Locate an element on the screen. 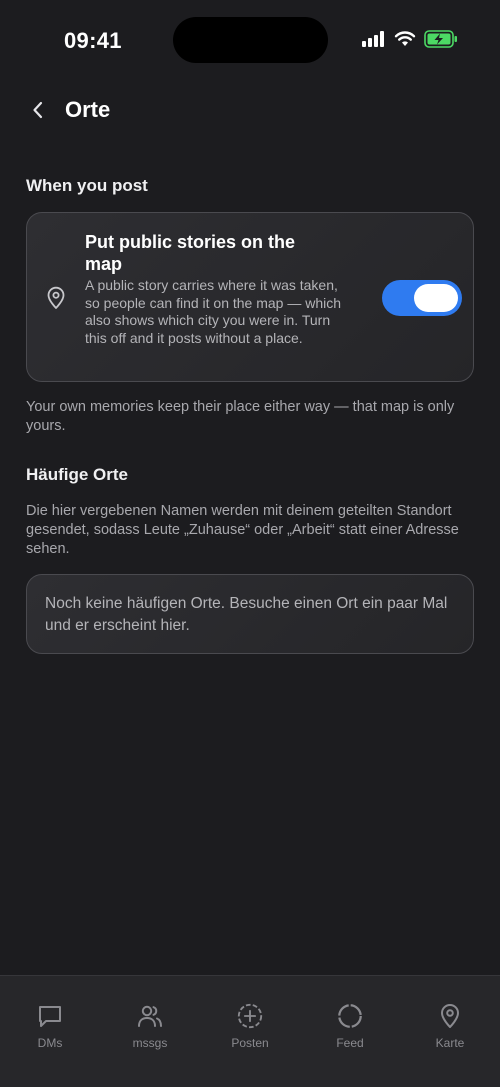  section-title-when-you-post: When you post is located at coordinates (87, 185).